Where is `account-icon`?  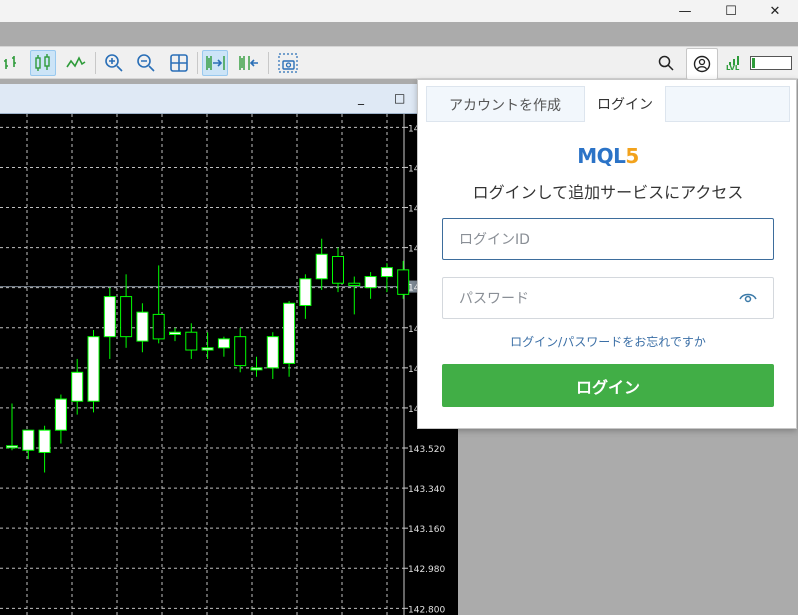
account-icon is located at coordinates (702, 63).